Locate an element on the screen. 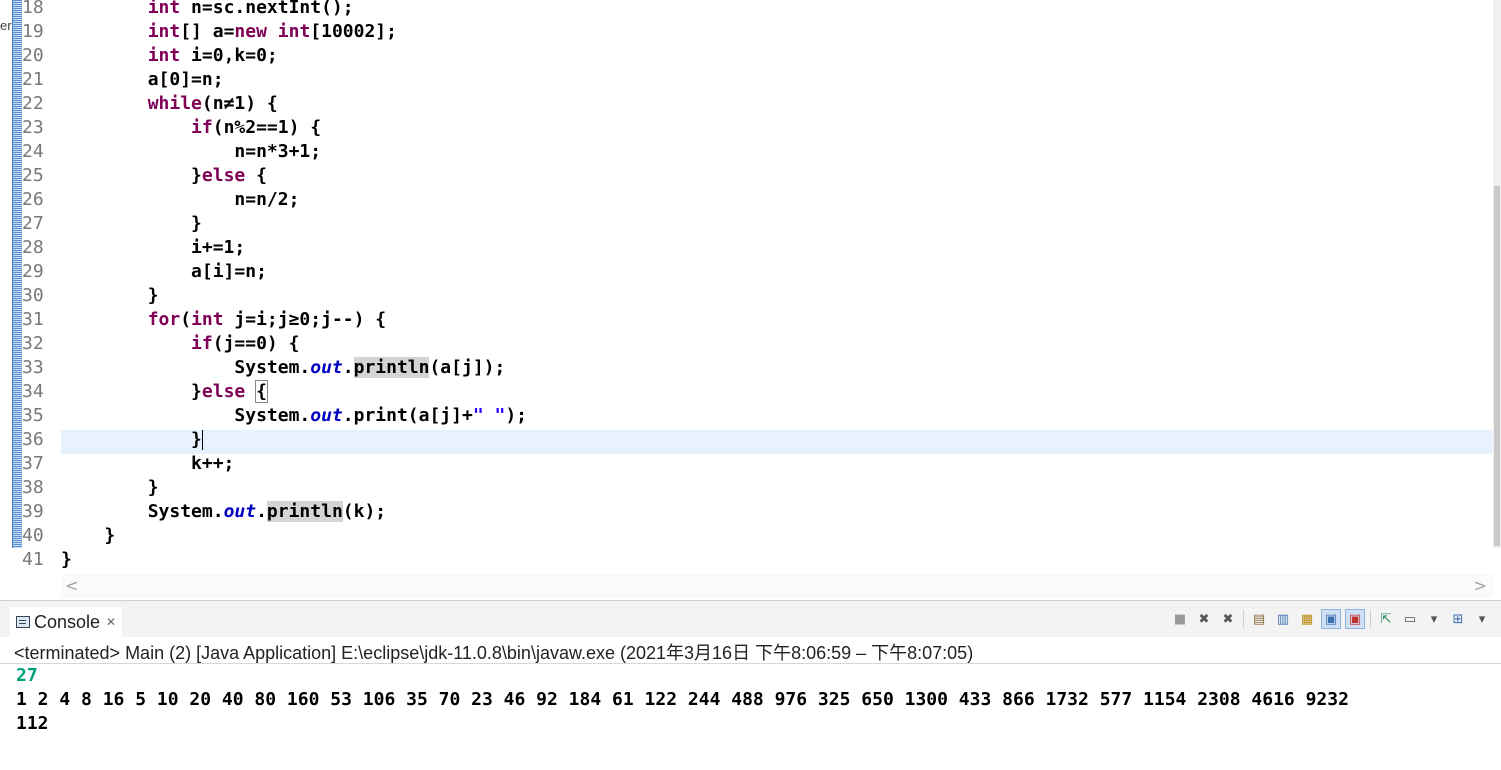  vertical-scrollbar is located at coordinates (1497, 274).